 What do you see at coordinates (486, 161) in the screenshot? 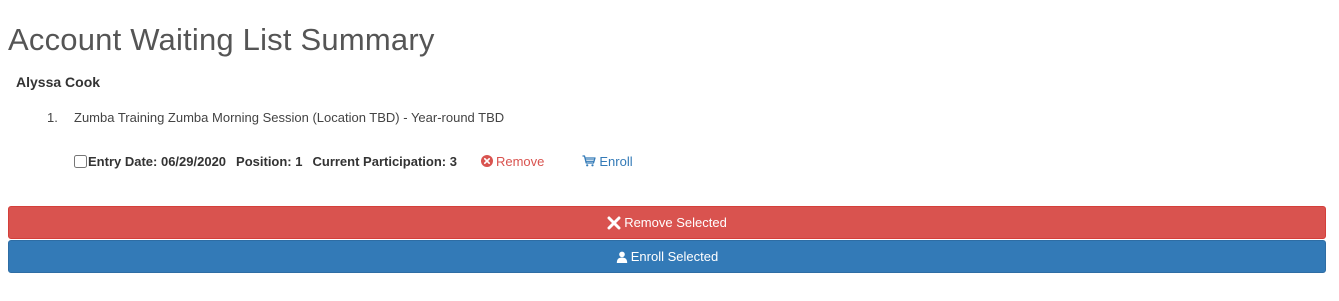
I see `times-circle-icon` at bounding box center [486, 161].